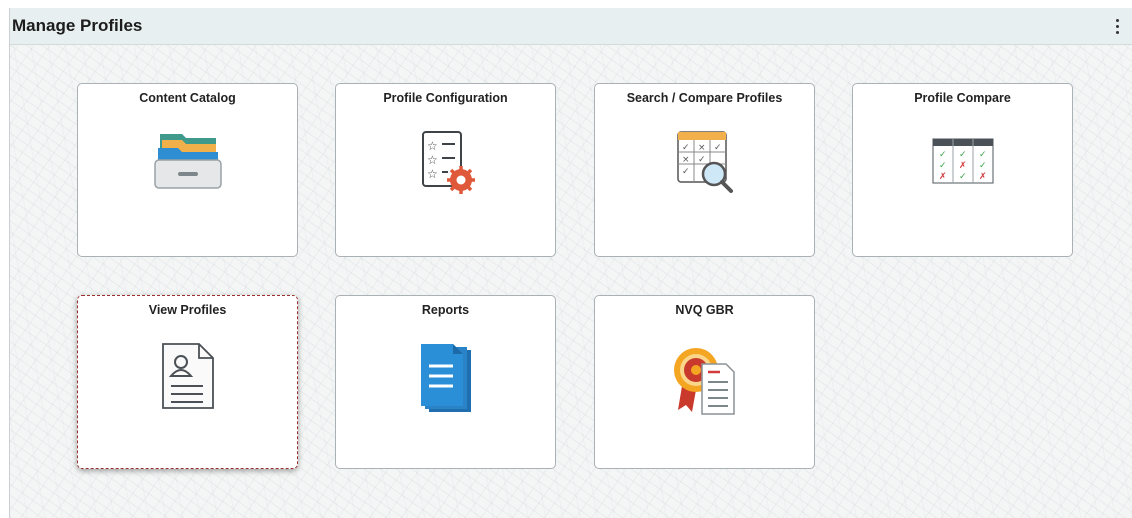 The width and height of the screenshot is (1132, 518). I want to click on tile-search-compare-profiles: Search / Compare Profiles ✓ × ✓ × ✓ ✓, so click(704, 170).